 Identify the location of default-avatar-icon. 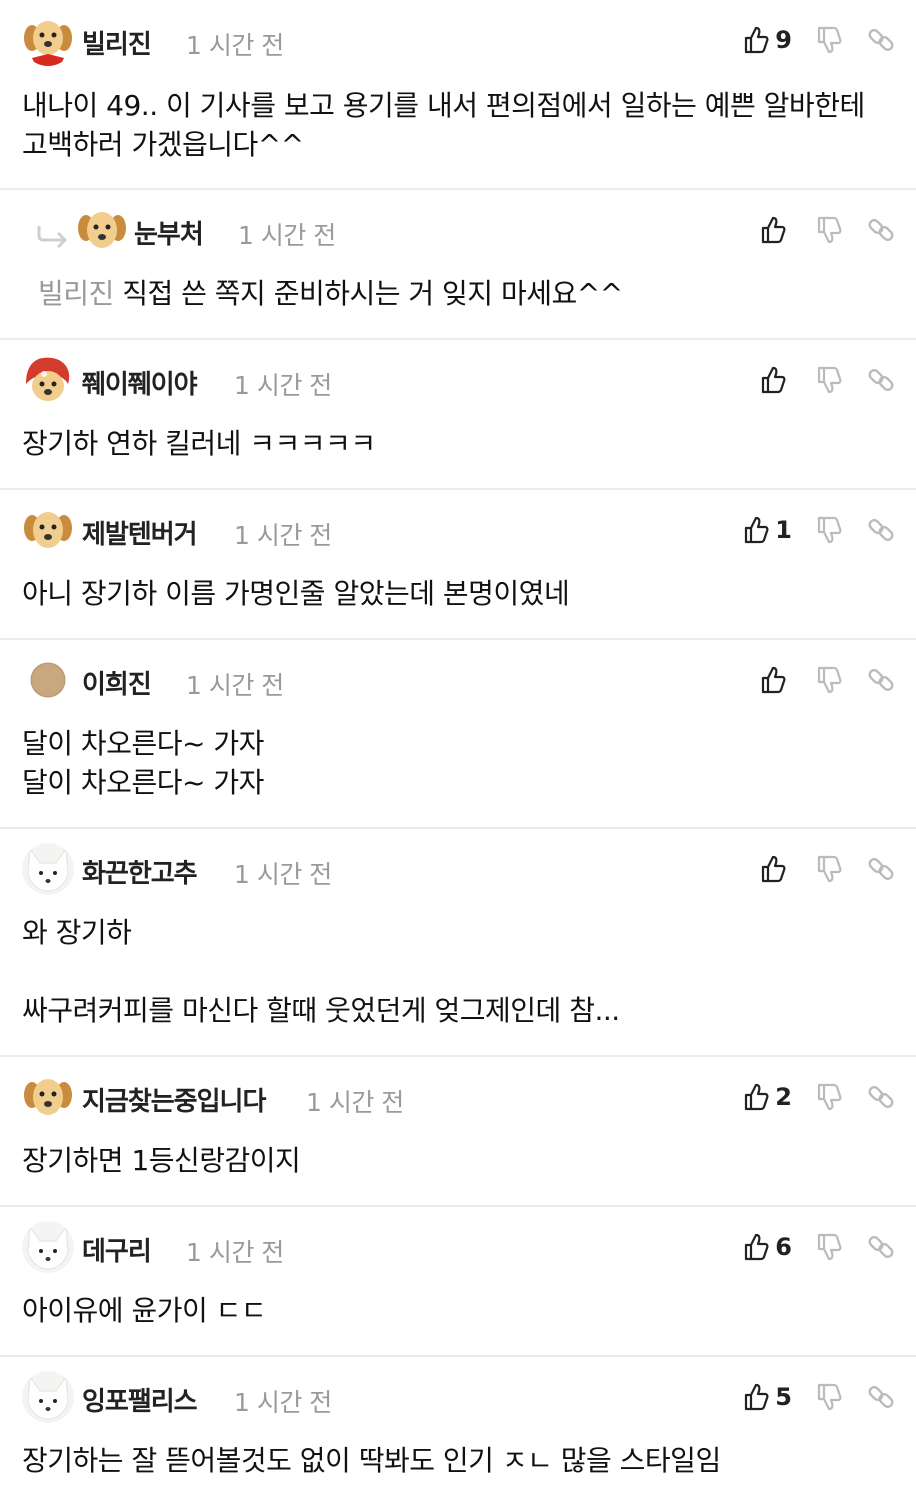
(48, 680).